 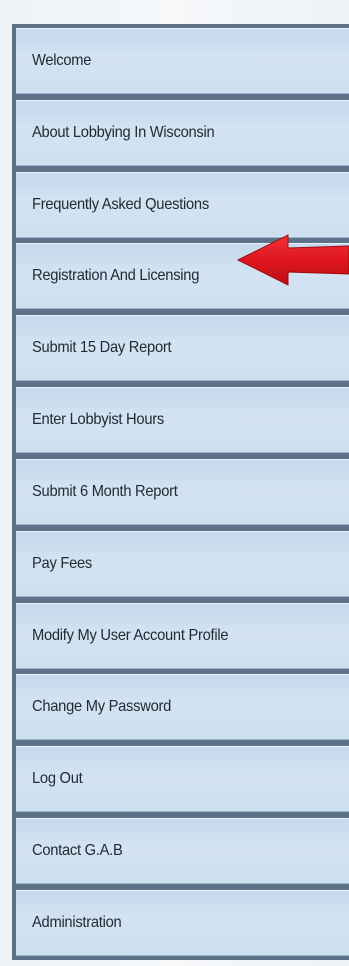 I want to click on menu-item-label: Administration, so click(x=77, y=922).